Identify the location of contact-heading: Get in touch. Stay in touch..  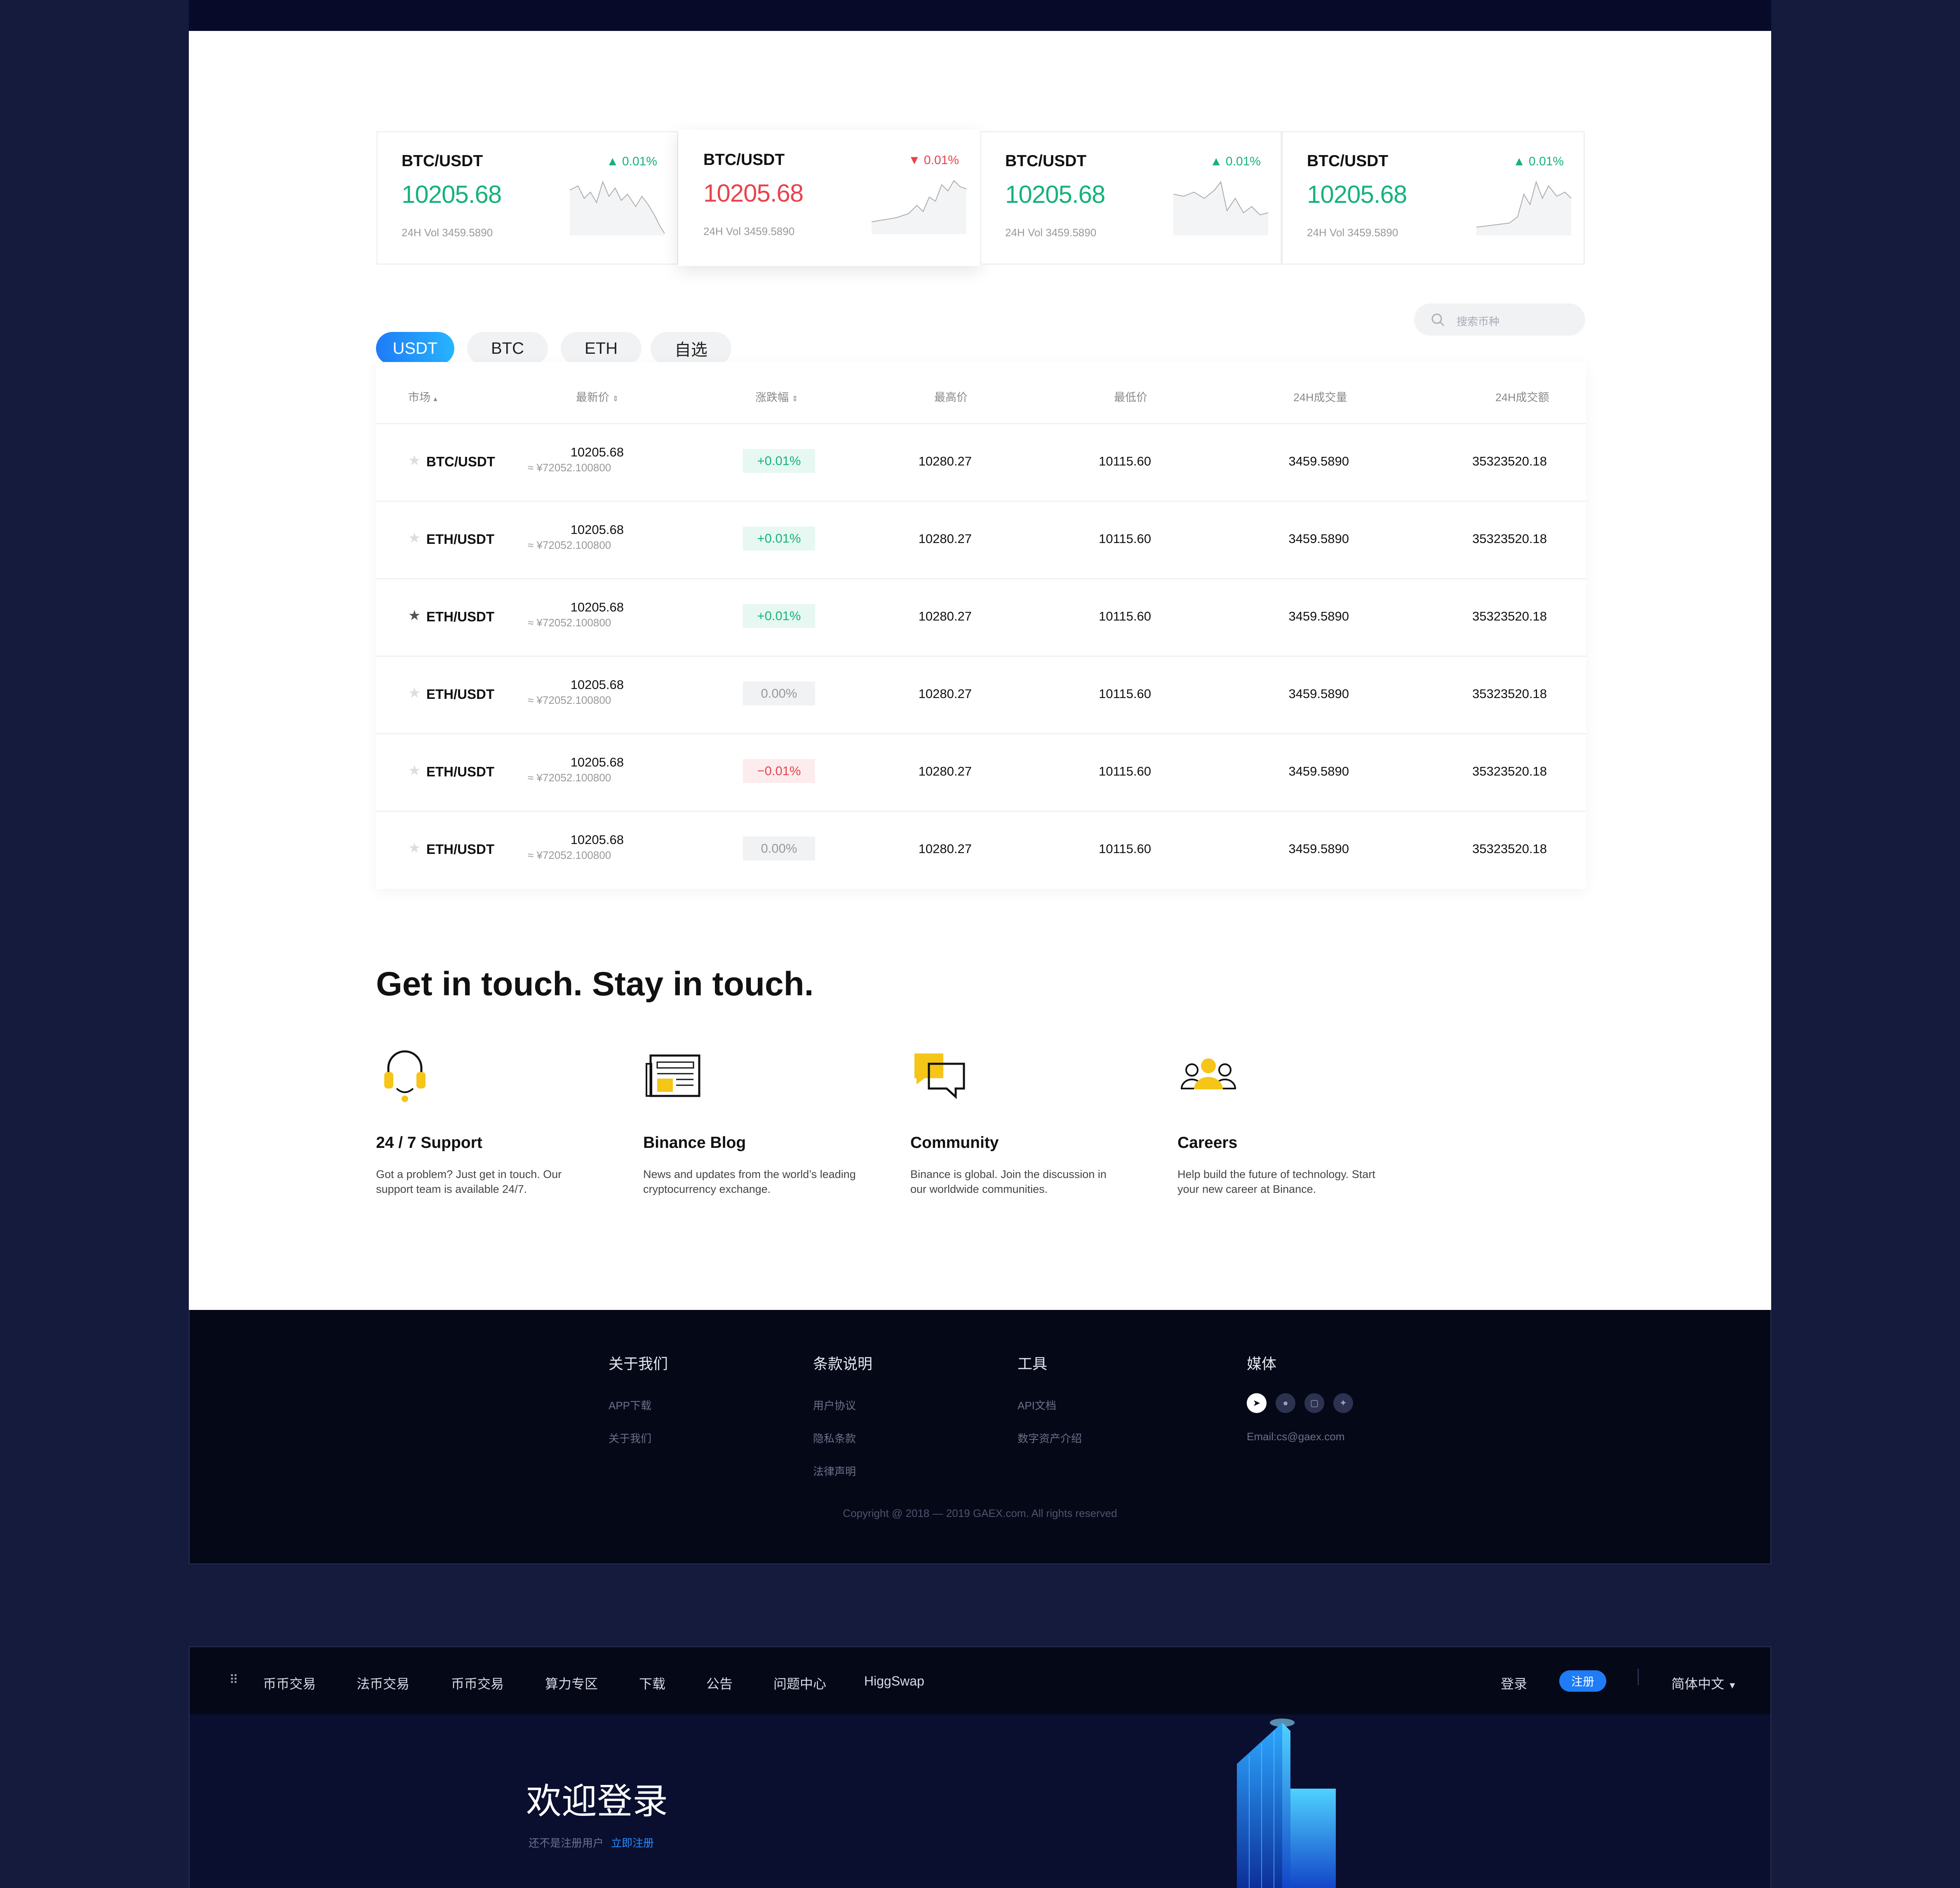
(595, 984).